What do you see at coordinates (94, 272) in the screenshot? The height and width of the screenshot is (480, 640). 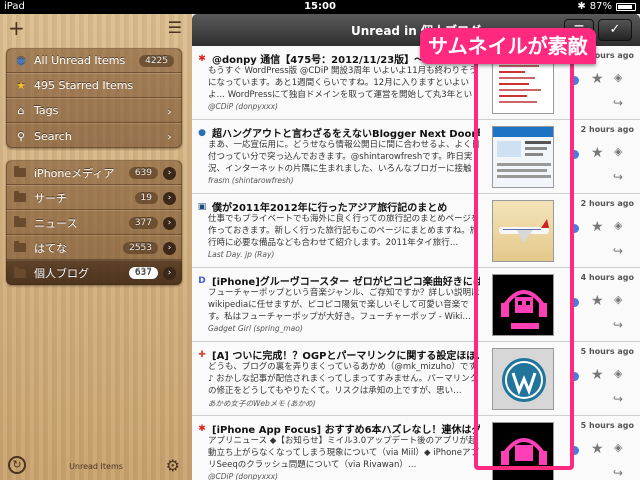 I see `sidebar-folder-personal-blog: 個人ブログ 637 ›` at bounding box center [94, 272].